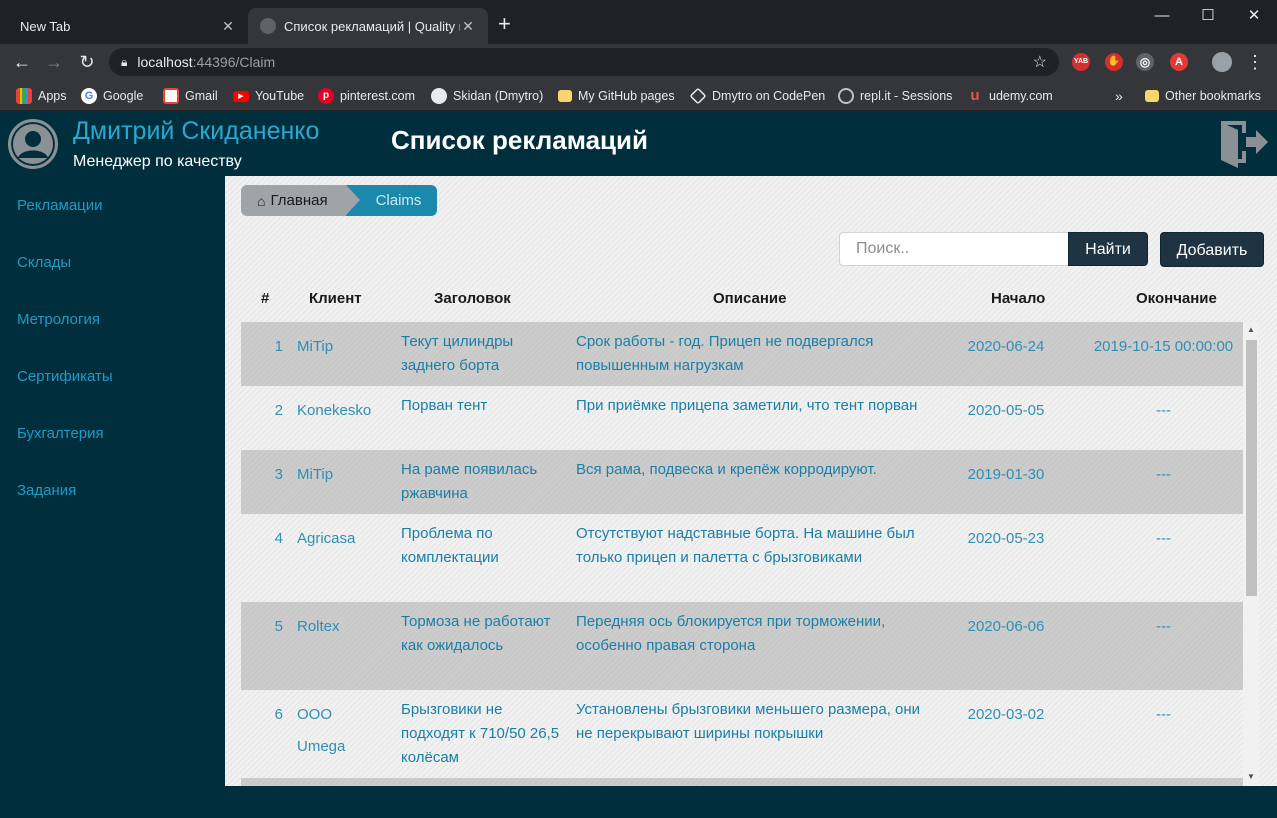  What do you see at coordinates (1108, 249) in the screenshot?
I see `search-button: Найти` at bounding box center [1108, 249].